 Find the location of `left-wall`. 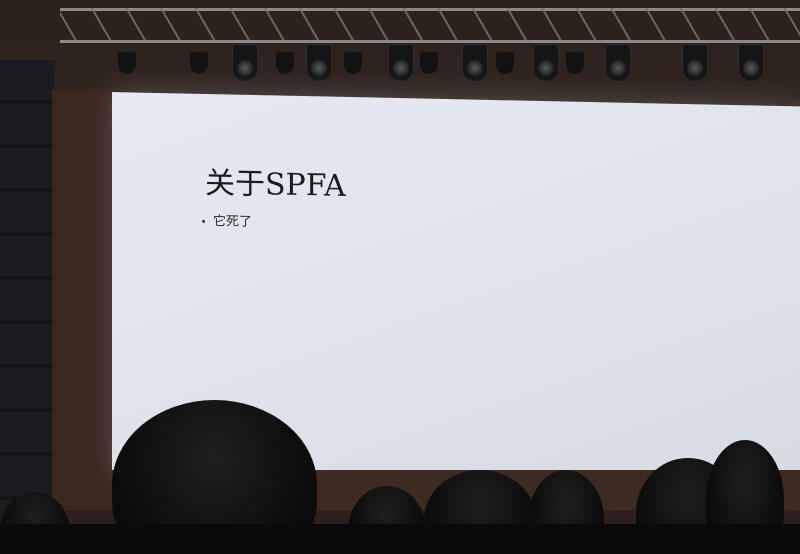

left-wall is located at coordinates (27, 307).